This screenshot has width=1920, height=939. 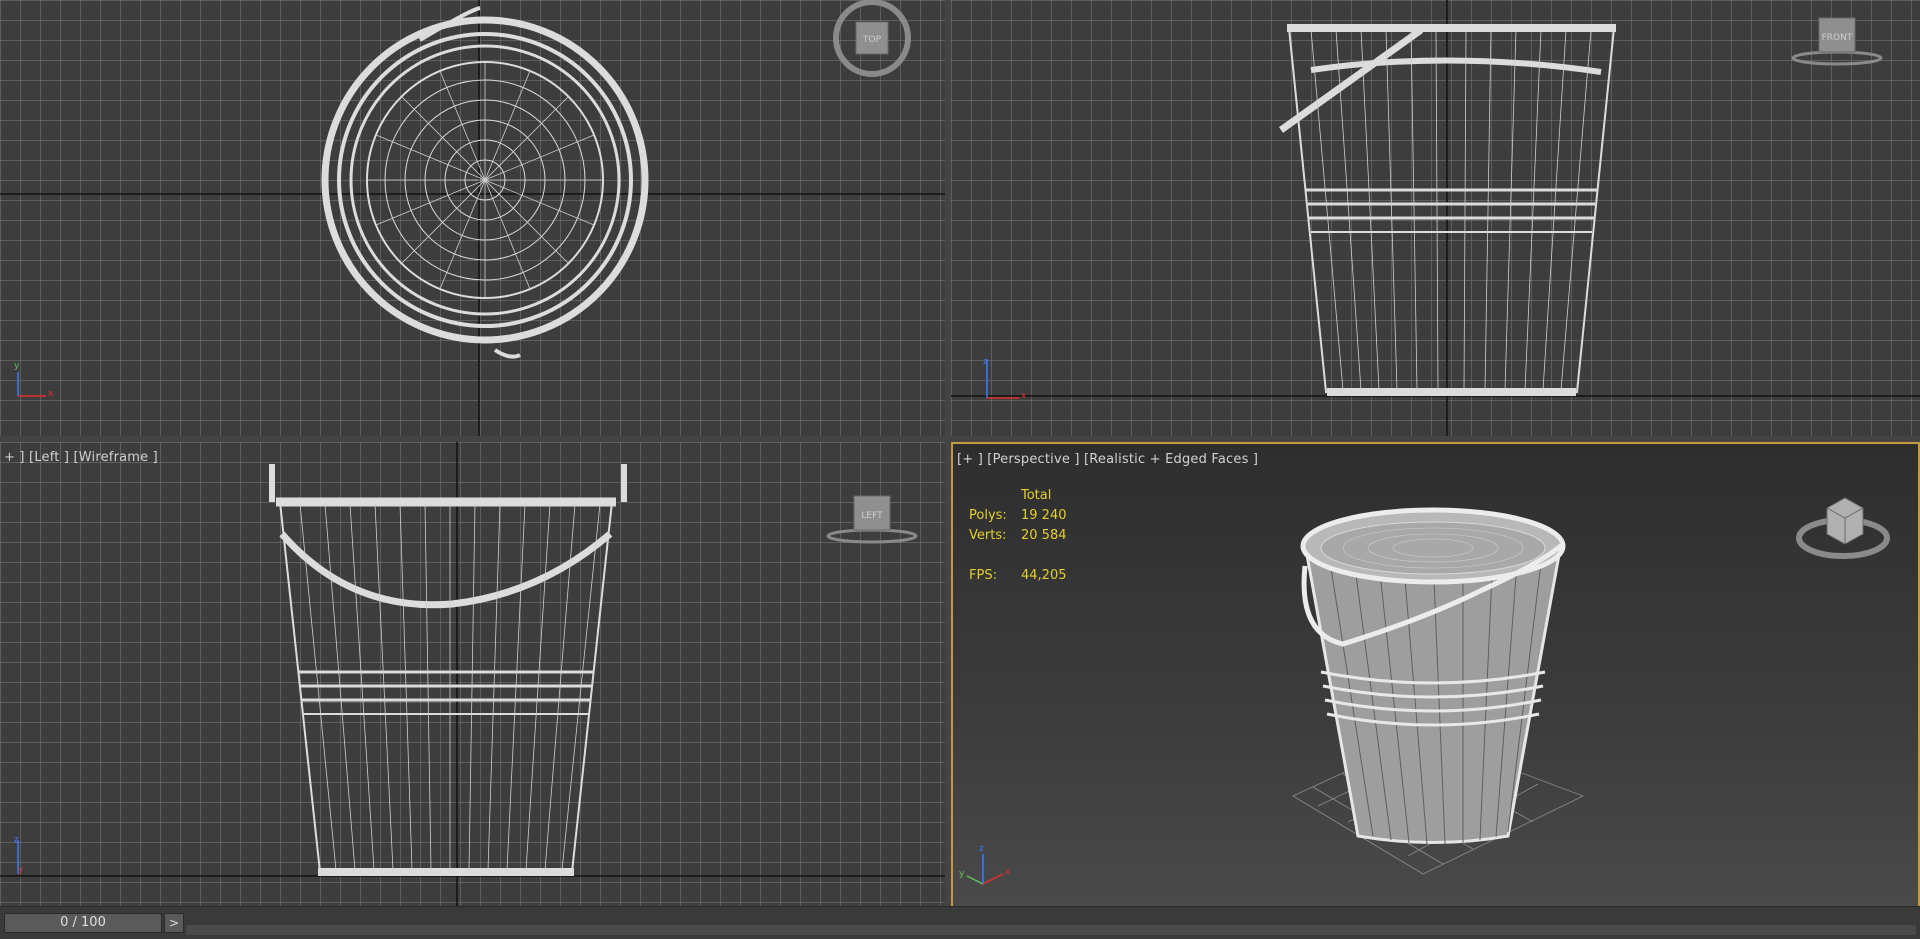 I want to click on polys-label: Polys:, so click(x=988, y=515).